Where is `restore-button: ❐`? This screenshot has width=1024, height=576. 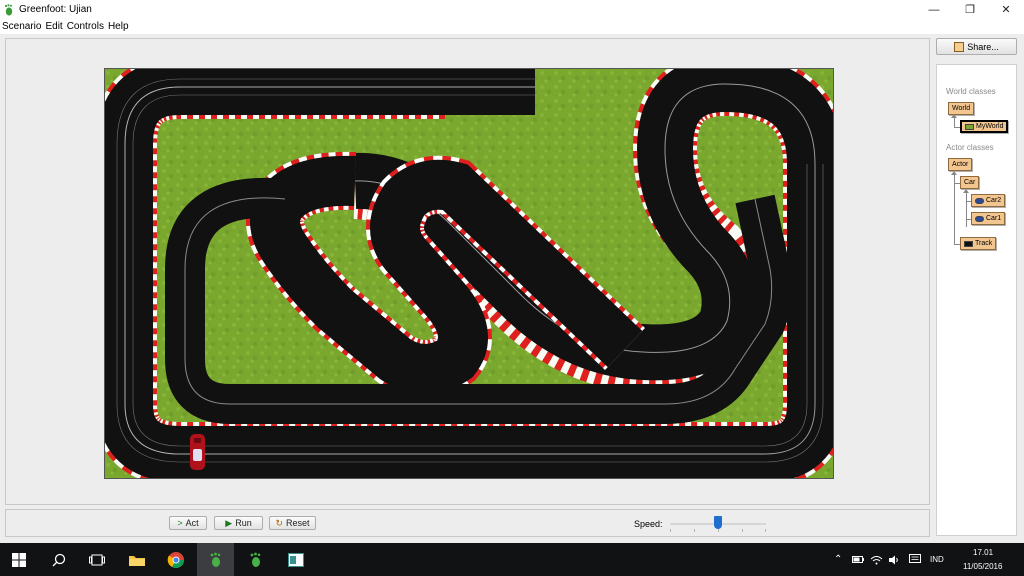
restore-button: ❐ is located at coordinates (970, 9).